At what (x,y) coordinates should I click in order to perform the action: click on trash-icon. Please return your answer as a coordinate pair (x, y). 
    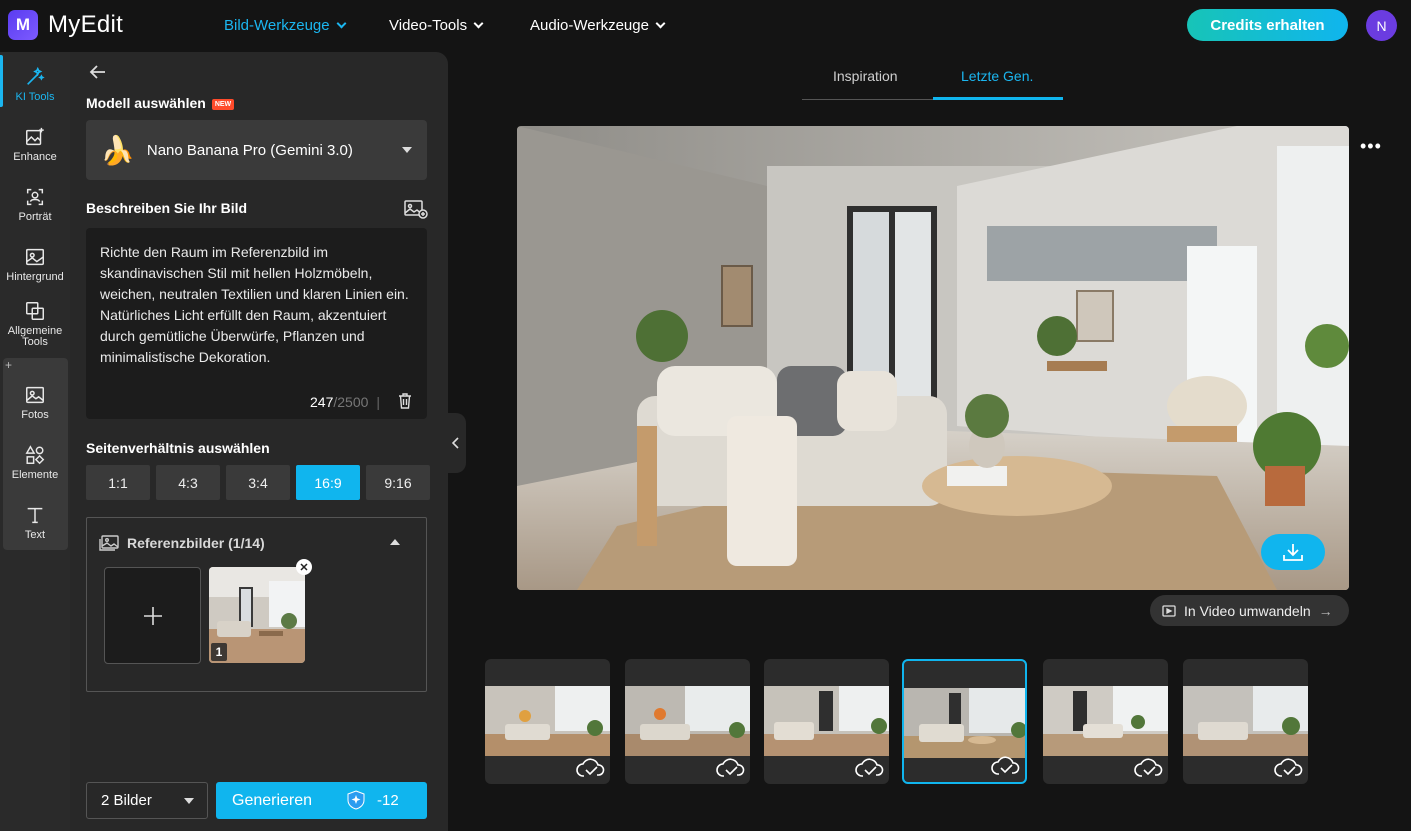
    Looking at the image, I should click on (405, 401).